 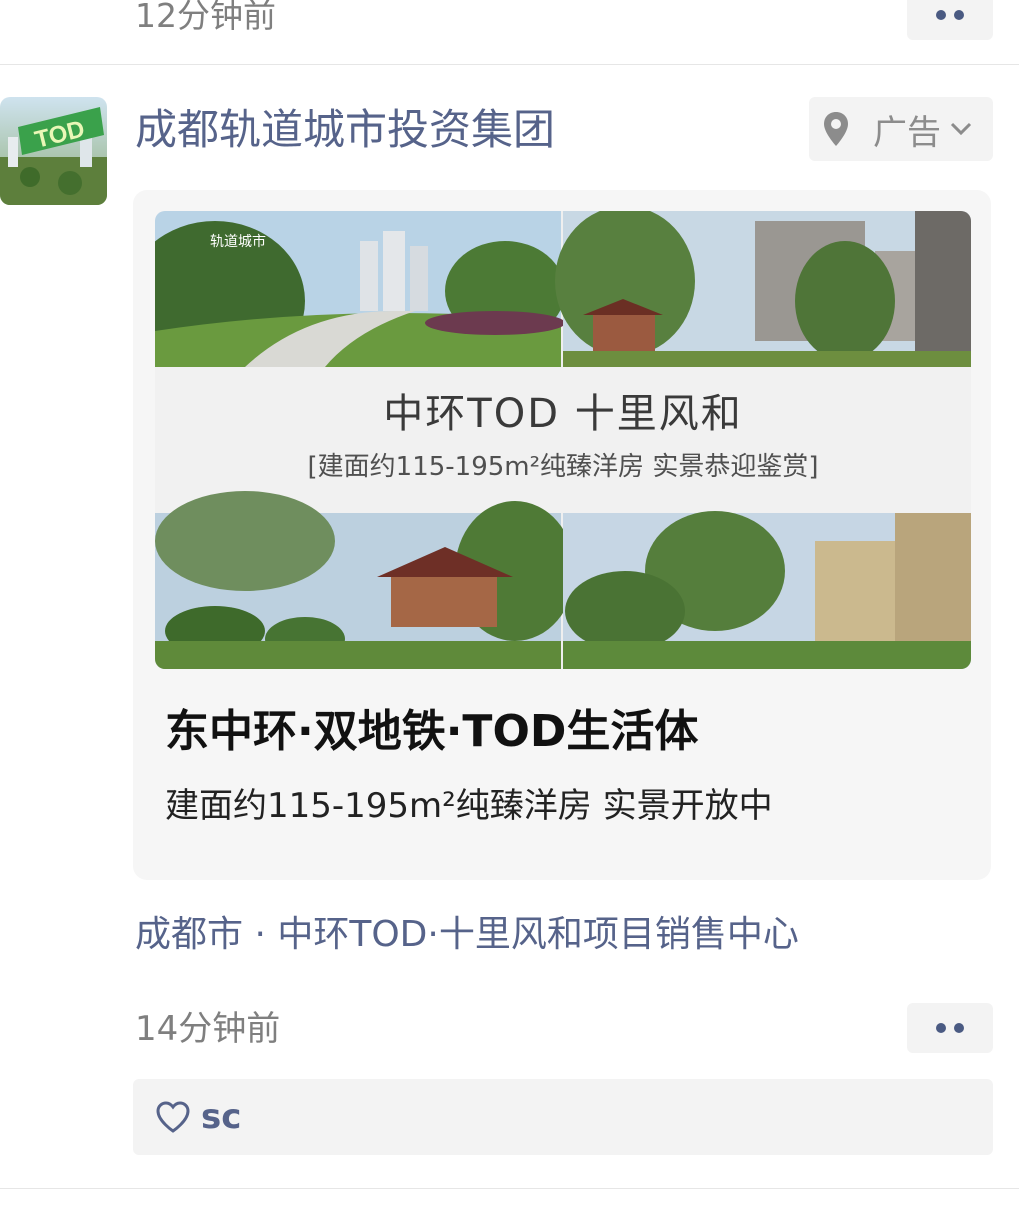 What do you see at coordinates (961, 129) in the screenshot?
I see `chevron-down-icon` at bounding box center [961, 129].